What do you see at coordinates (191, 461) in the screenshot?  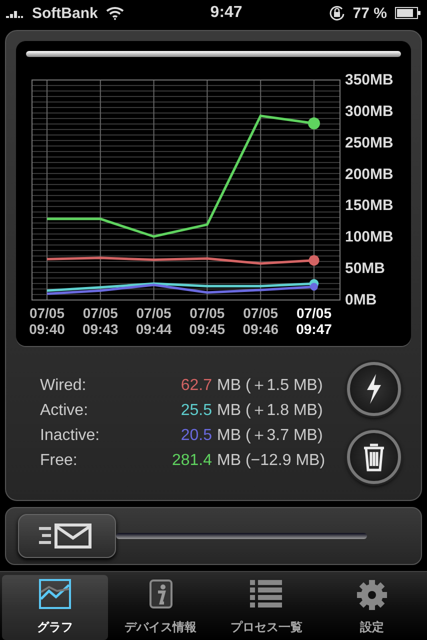 I see `stat-value: 281.4` at bounding box center [191, 461].